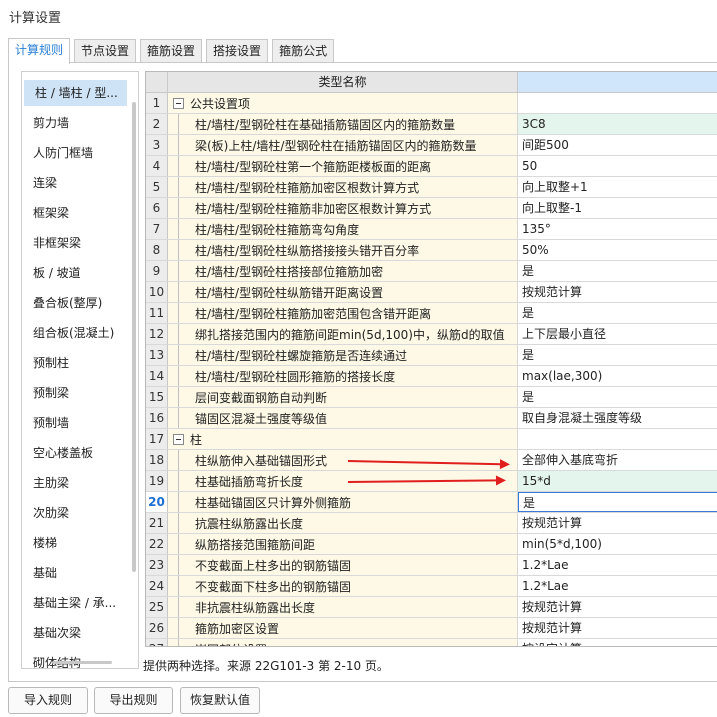 The height and width of the screenshot is (717, 717). I want to click on table-row: 6 柱/墙柱/型钢砼柱箍筋非加密区根数计算方式 向上取整-1, so click(431, 208).